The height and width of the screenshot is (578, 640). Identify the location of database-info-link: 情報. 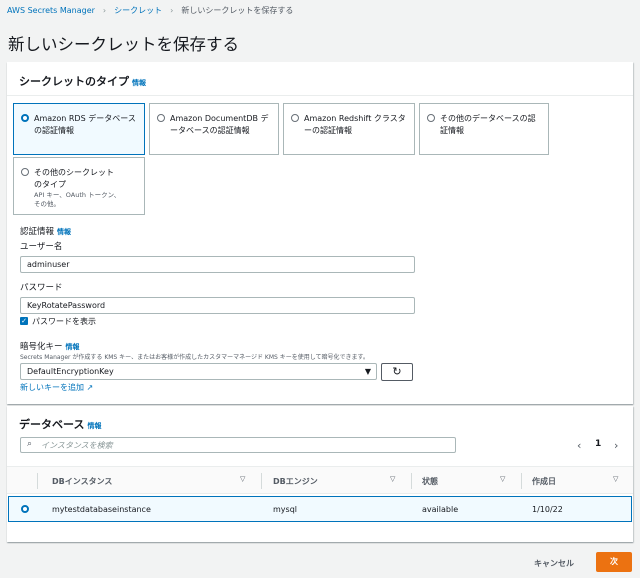
(94, 426).